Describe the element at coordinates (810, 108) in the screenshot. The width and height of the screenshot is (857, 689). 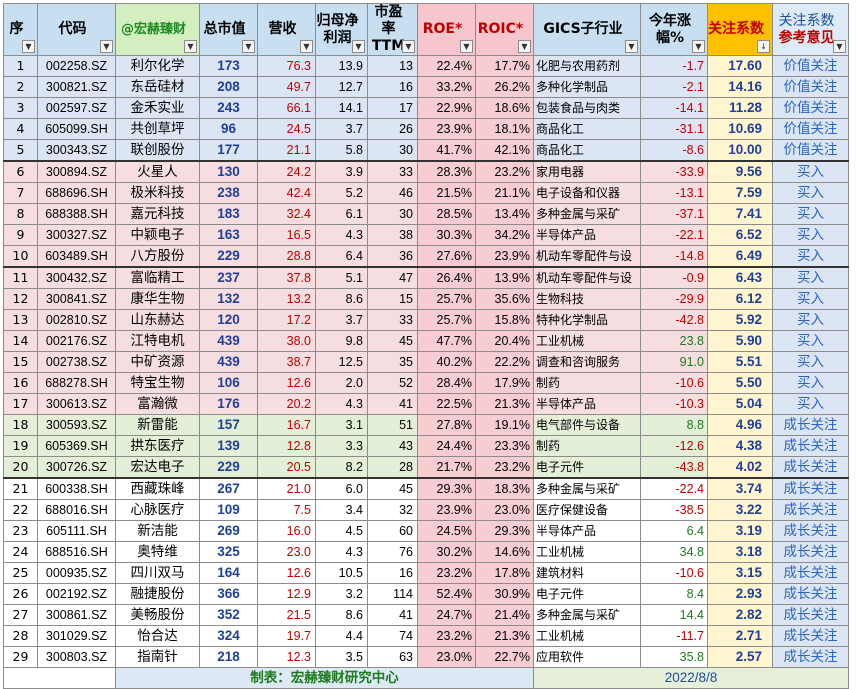
I see `follow-advice-cell: 价值关注` at that location.